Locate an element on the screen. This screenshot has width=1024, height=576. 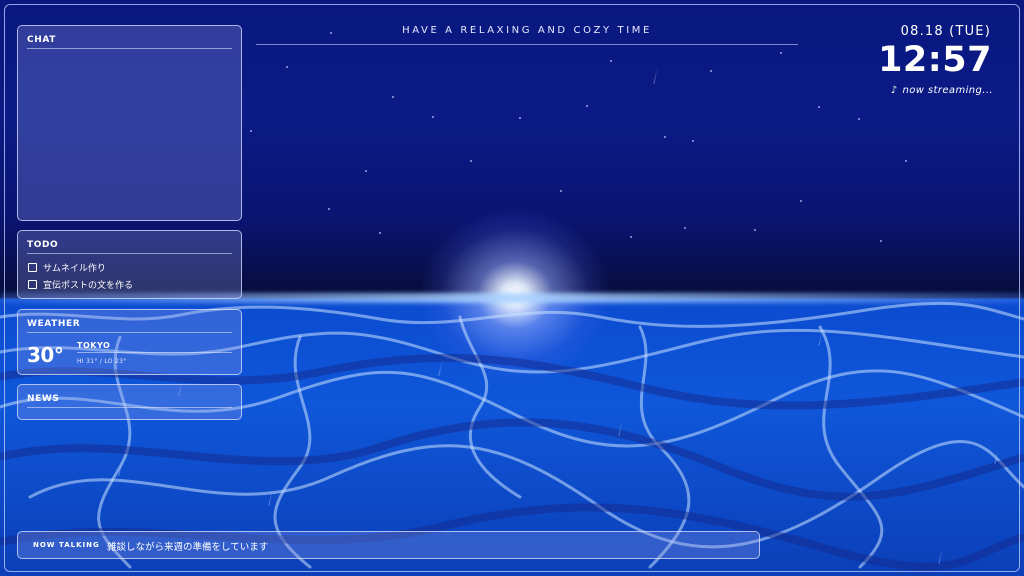
todo-item-label: 宣伝ポストの文を作る is located at coordinates (88, 286).